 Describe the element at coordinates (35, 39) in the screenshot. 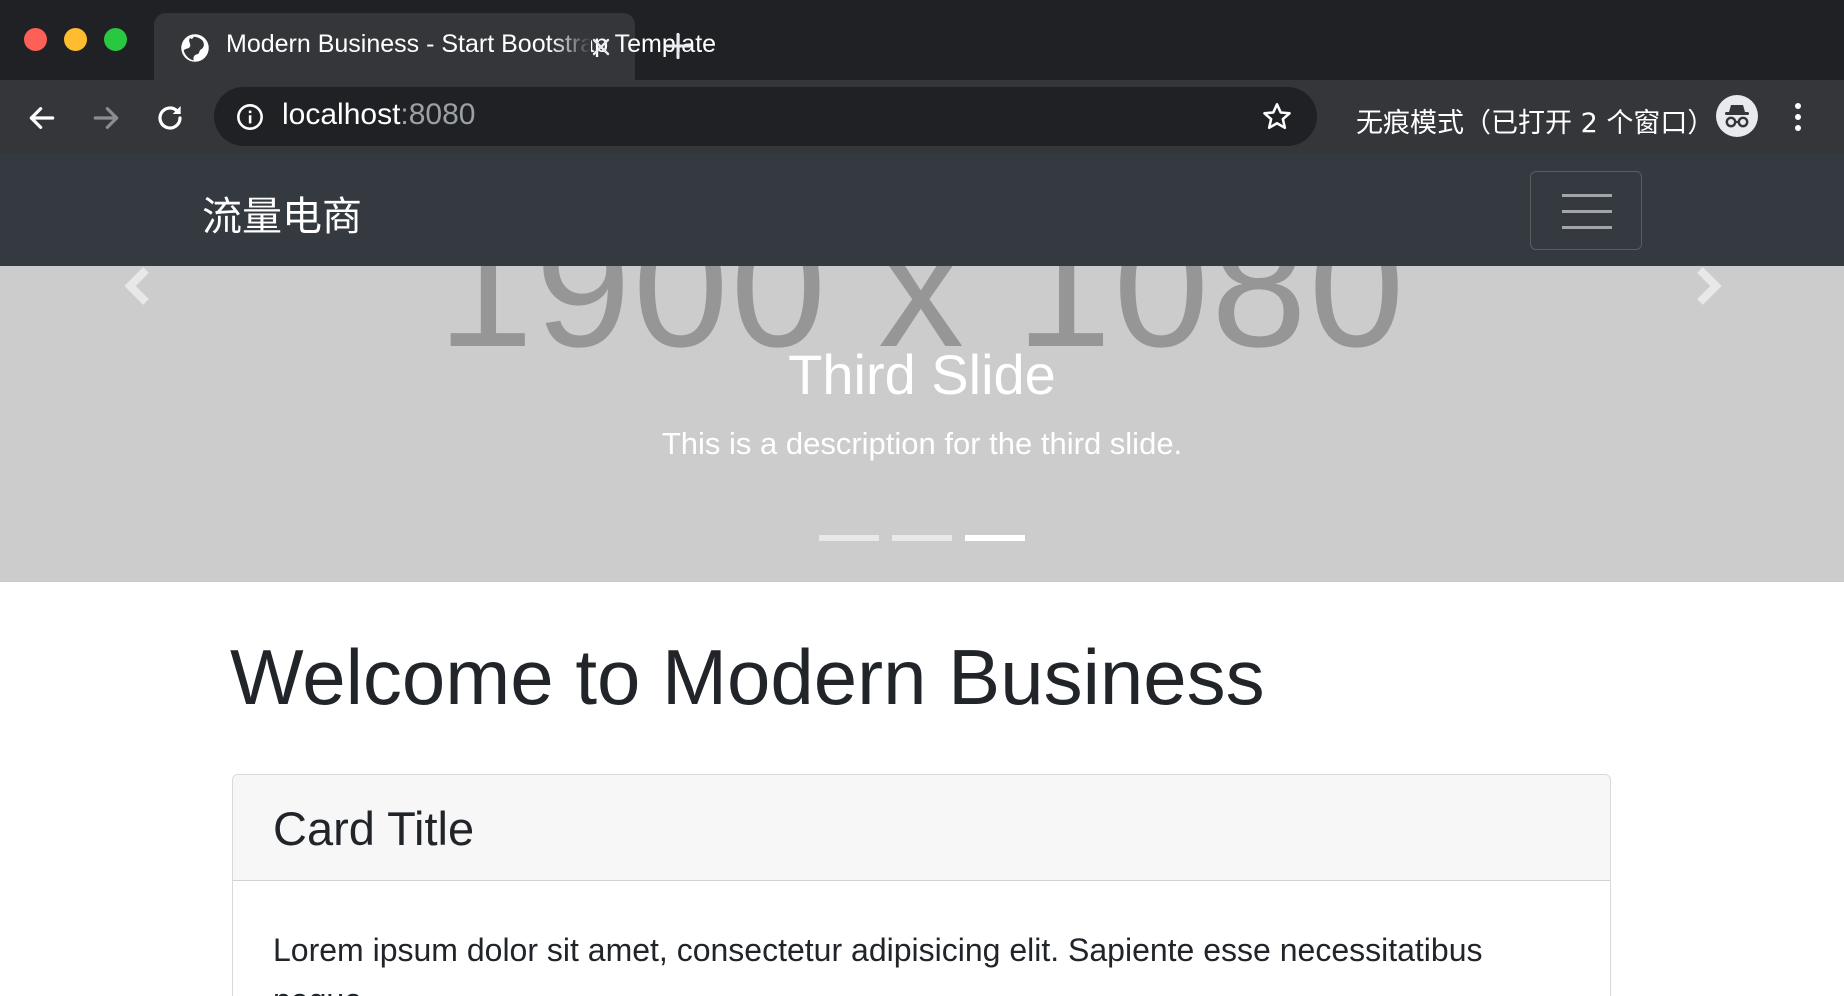

I see `window-close-button` at that location.